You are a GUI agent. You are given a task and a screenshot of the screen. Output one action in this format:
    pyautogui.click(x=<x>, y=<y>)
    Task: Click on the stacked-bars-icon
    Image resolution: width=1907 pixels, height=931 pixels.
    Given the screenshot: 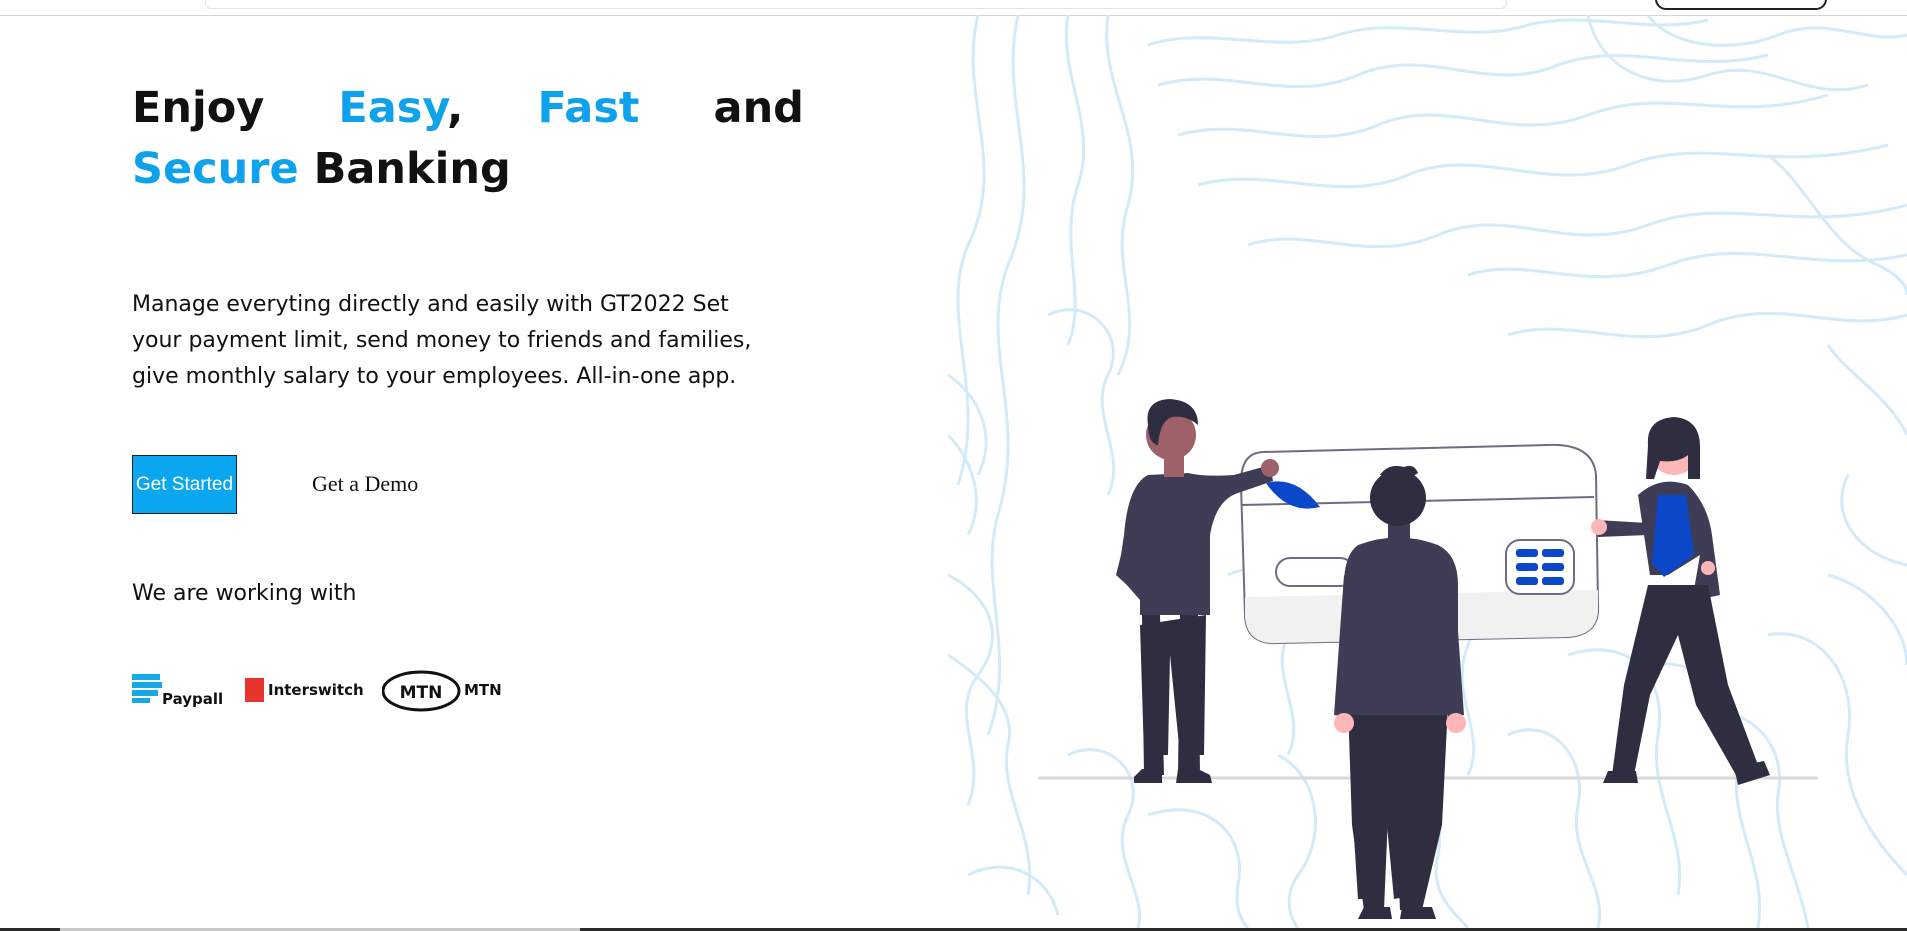 What is the action you would take?
    pyautogui.click(x=147, y=688)
    